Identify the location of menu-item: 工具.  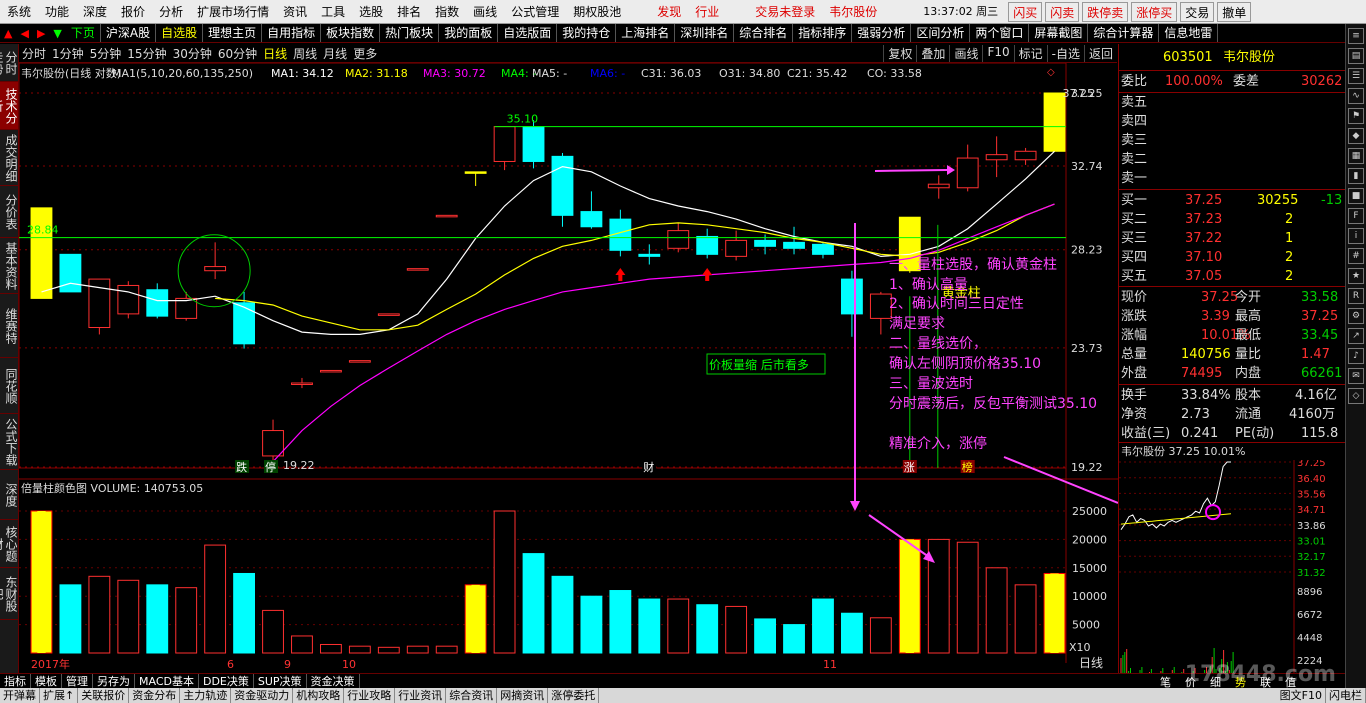
(333, 11).